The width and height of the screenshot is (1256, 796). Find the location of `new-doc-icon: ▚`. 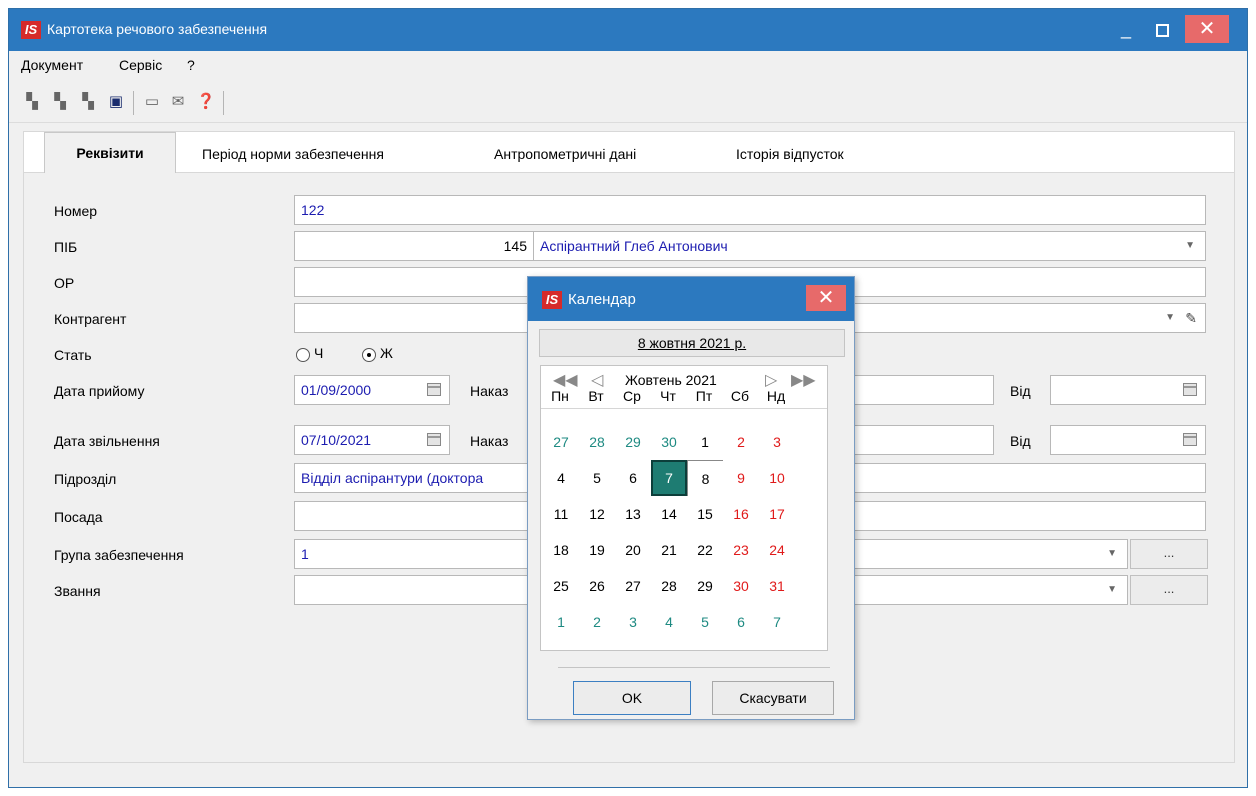

new-doc-icon: ▚ is located at coordinates (32, 102).